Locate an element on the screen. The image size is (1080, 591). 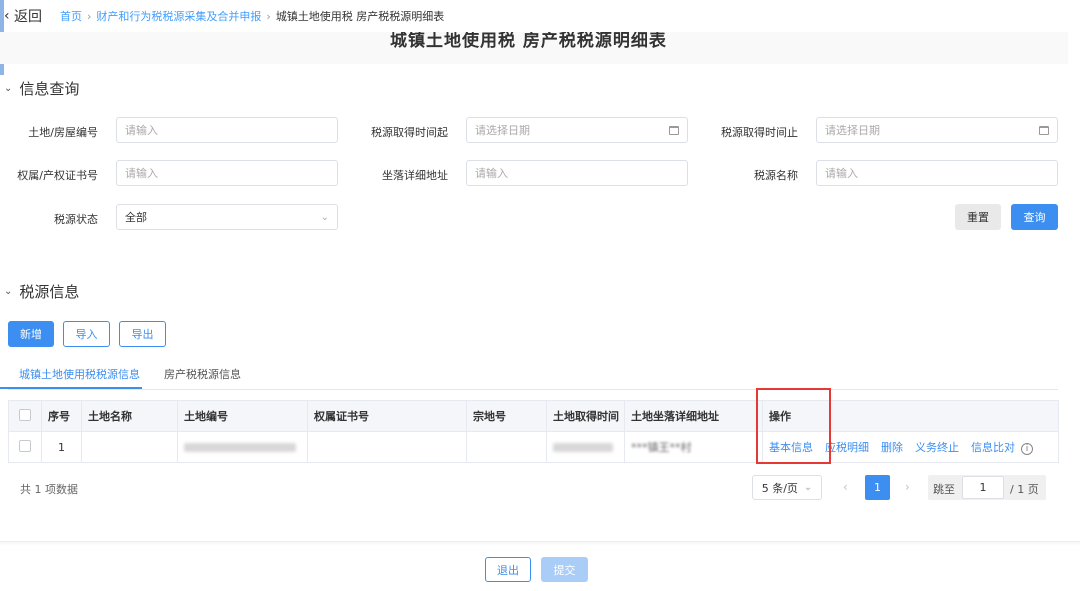
page-size-select: 5 条/页 ⌄ is located at coordinates (787, 487).